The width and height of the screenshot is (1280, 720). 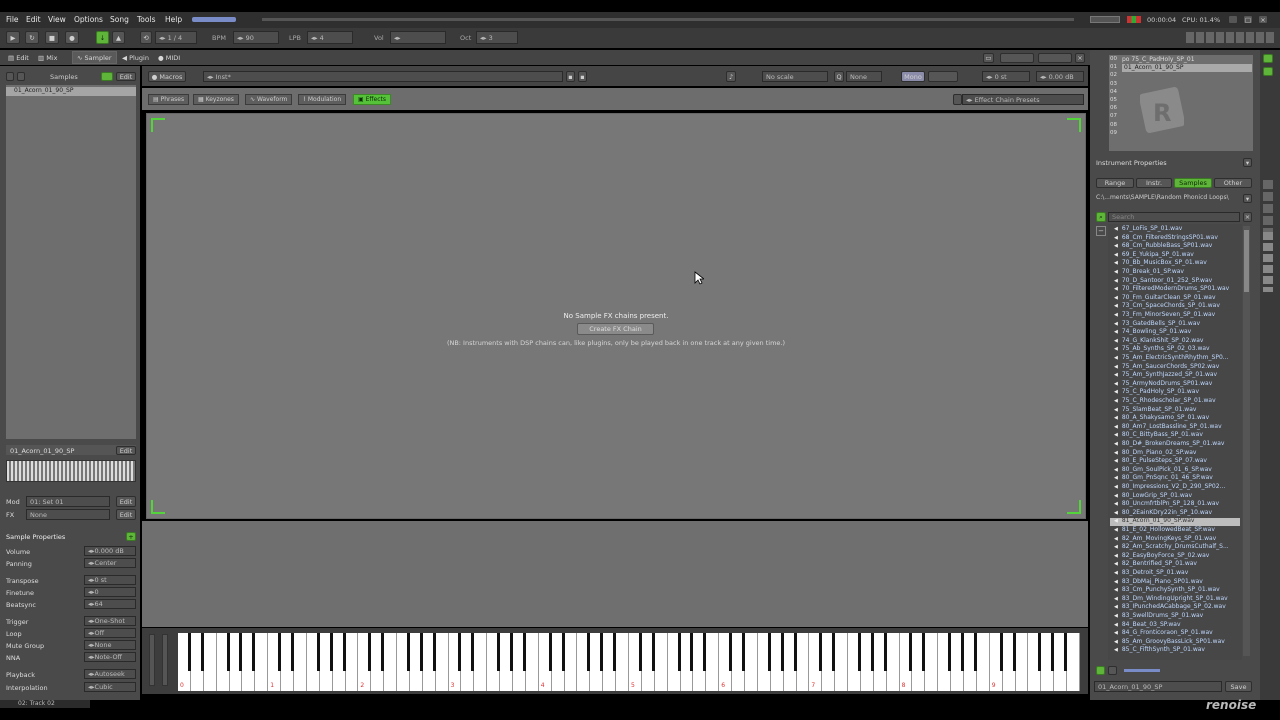 I want to click on tab-edit: ▤ Edit, so click(x=18, y=57).